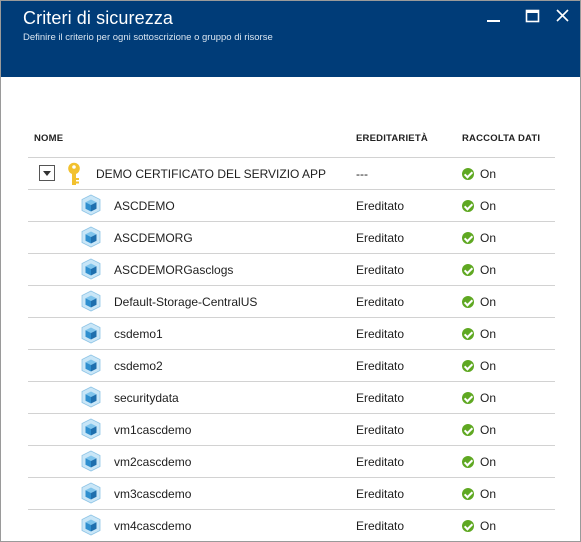  I want to click on resource-group-name: vm2cascdemo, so click(153, 462).